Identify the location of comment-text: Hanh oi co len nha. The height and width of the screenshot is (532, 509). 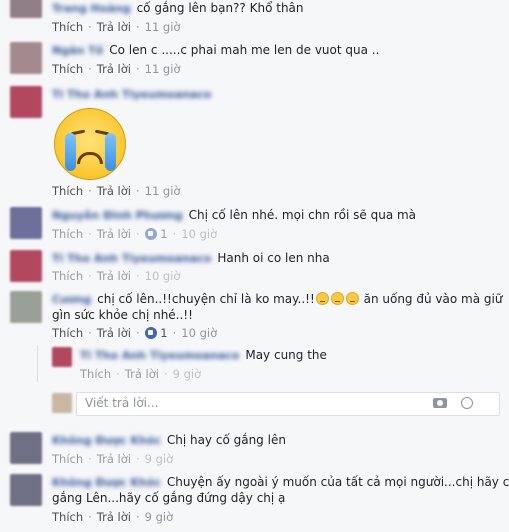
(273, 258).